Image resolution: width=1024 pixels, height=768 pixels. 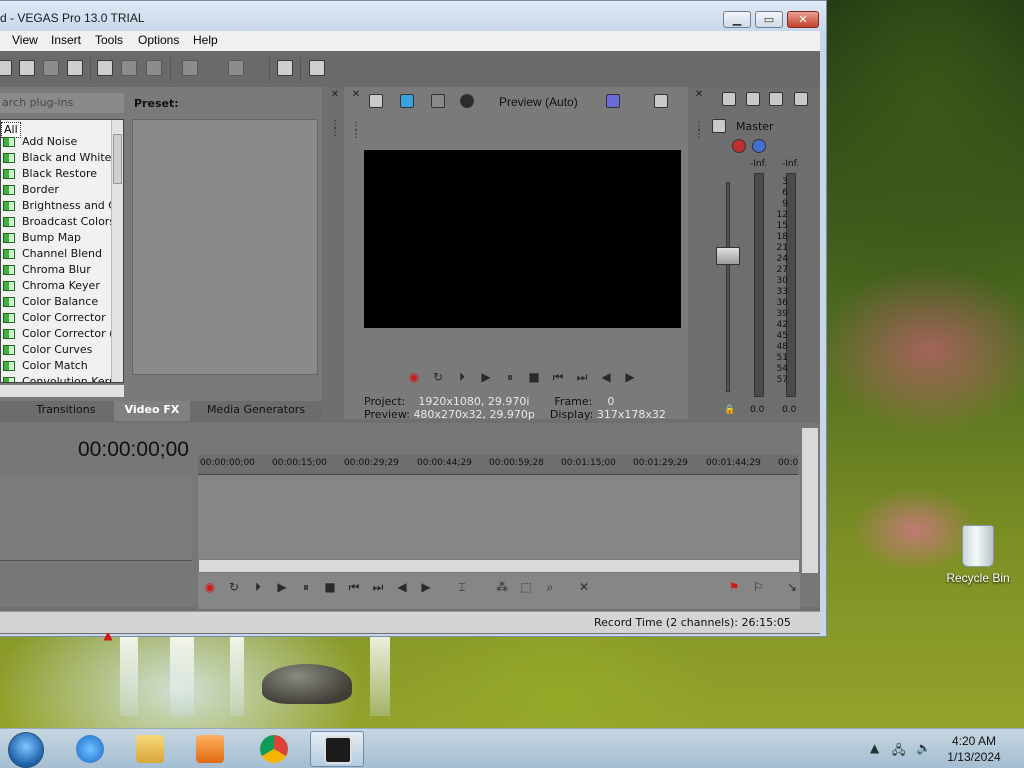 What do you see at coordinates (66, 411) in the screenshot?
I see `tab-transitions: Transitions` at bounding box center [66, 411].